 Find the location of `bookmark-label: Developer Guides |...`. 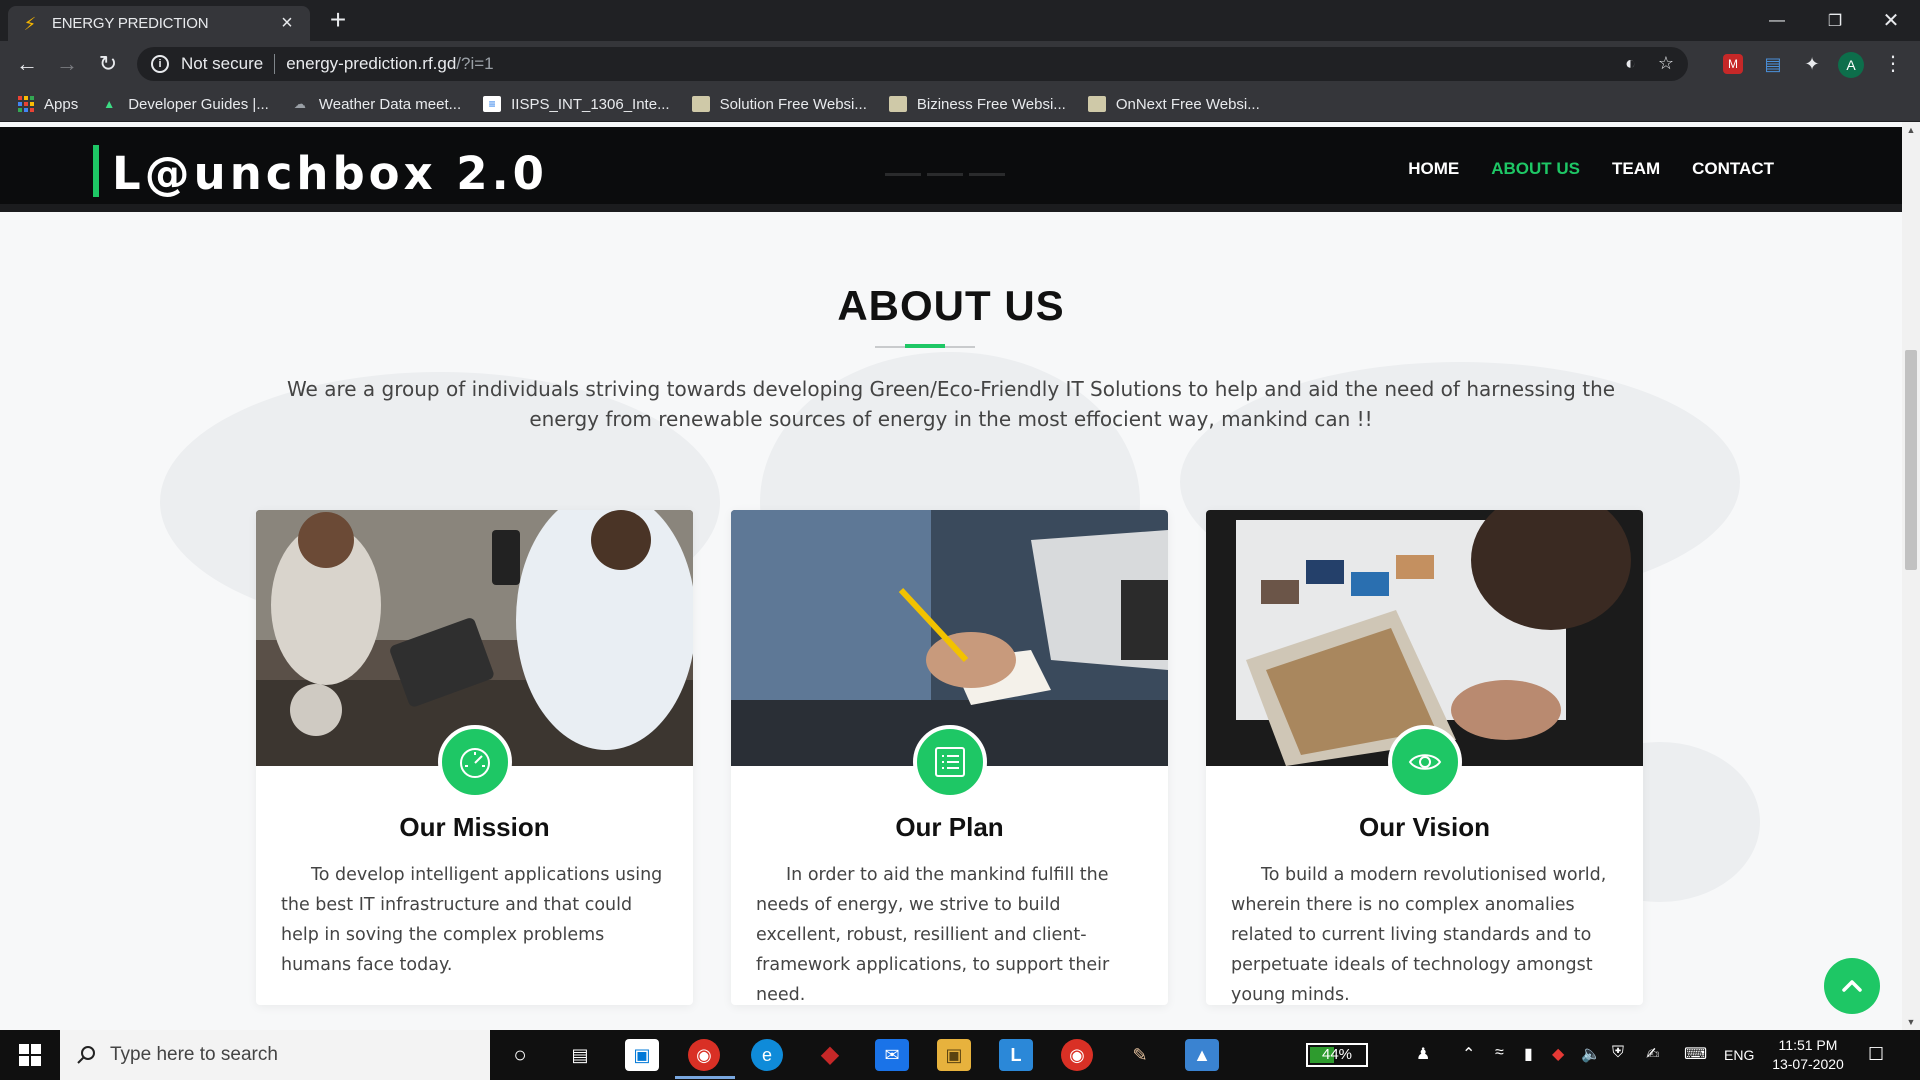

bookmark-label: Developer Guides |... is located at coordinates (198, 104).